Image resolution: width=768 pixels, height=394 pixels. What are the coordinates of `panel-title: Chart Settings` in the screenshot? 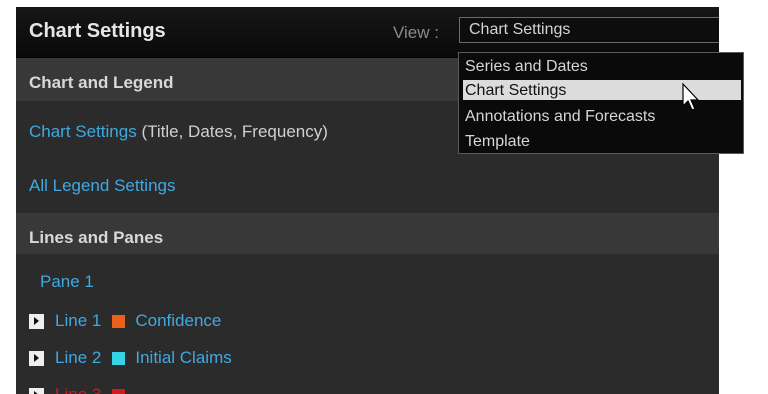 It's located at (97, 31).